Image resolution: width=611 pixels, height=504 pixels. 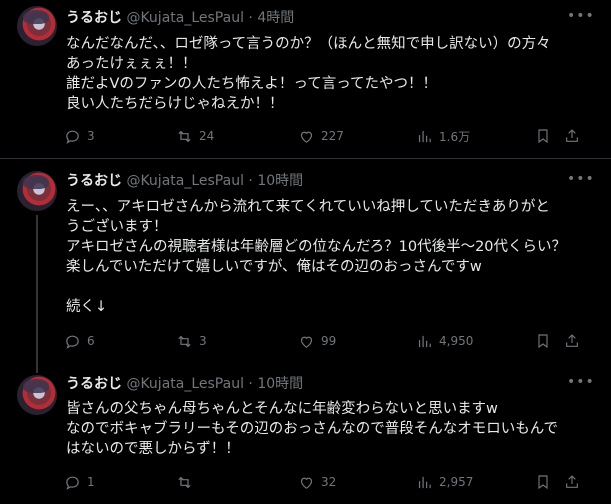 I want to click on timestamp: 4時間, so click(x=275, y=18).